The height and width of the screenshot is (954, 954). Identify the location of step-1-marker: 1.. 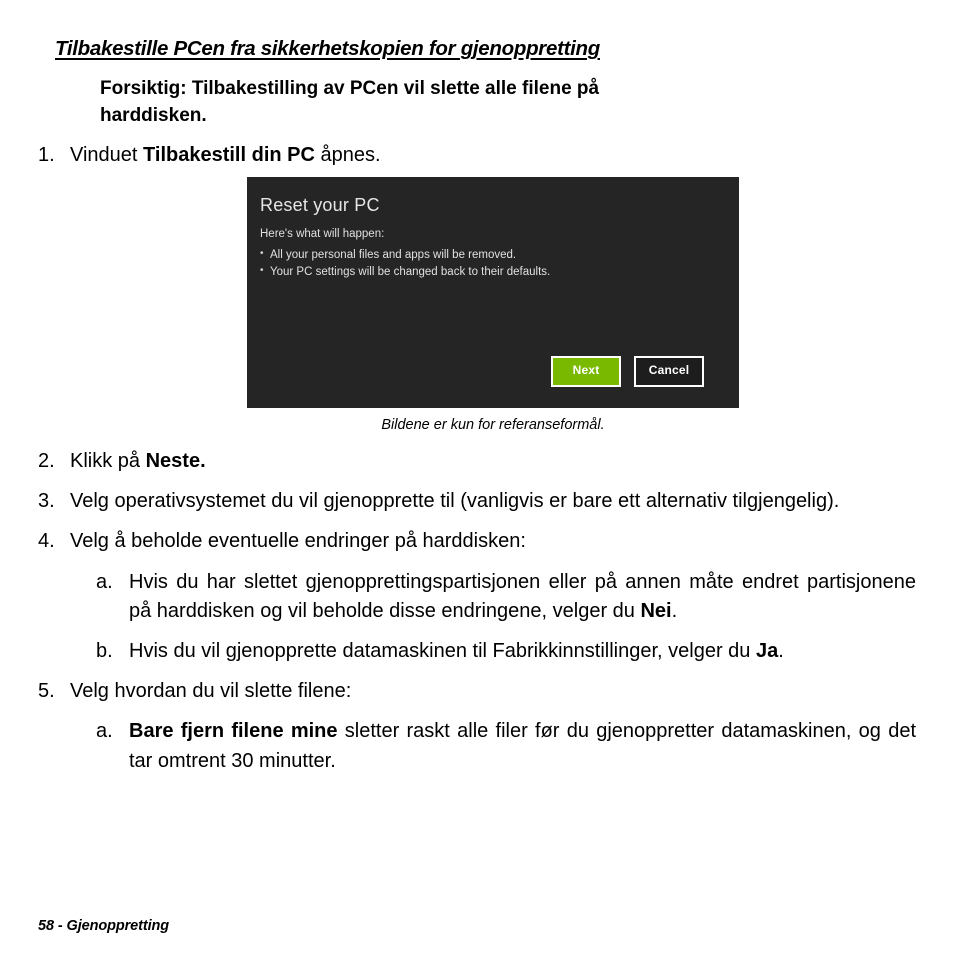
(46, 154).